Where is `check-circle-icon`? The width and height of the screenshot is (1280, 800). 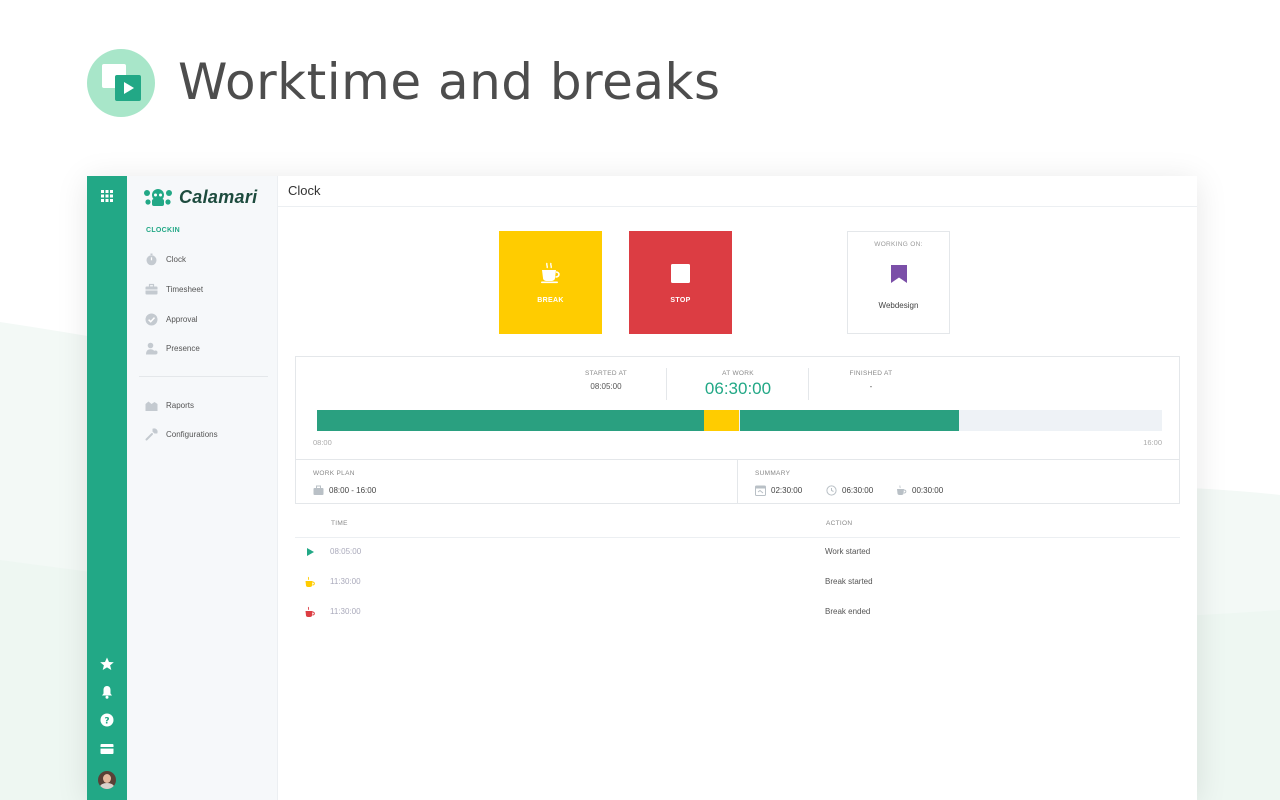
check-circle-icon is located at coordinates (151, 319).